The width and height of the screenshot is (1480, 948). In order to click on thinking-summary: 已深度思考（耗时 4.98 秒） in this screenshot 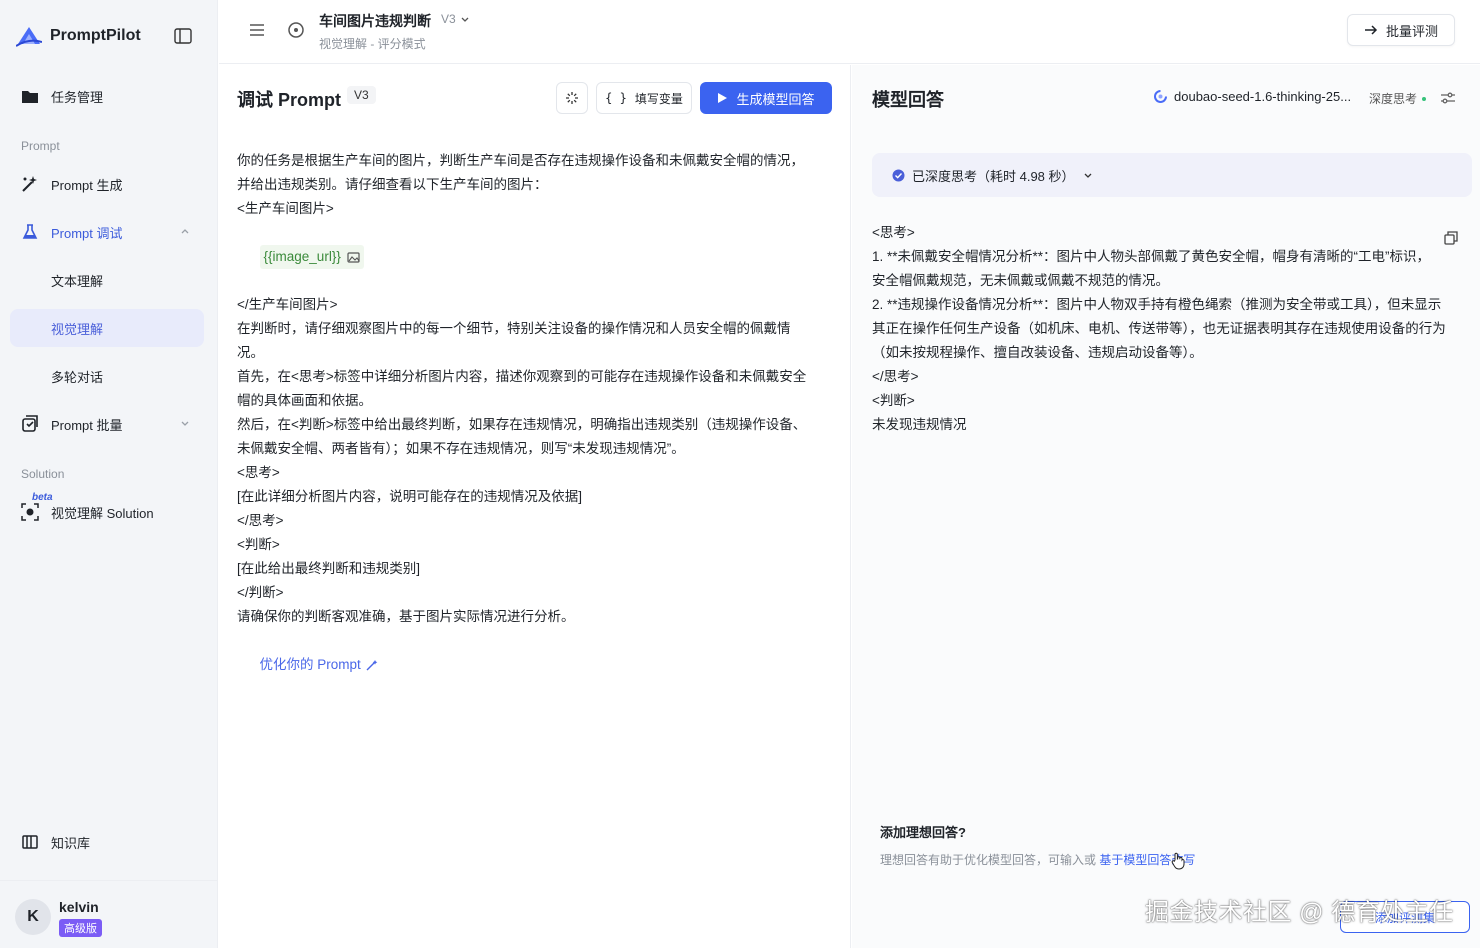, I will do `click(1172, 175)`.